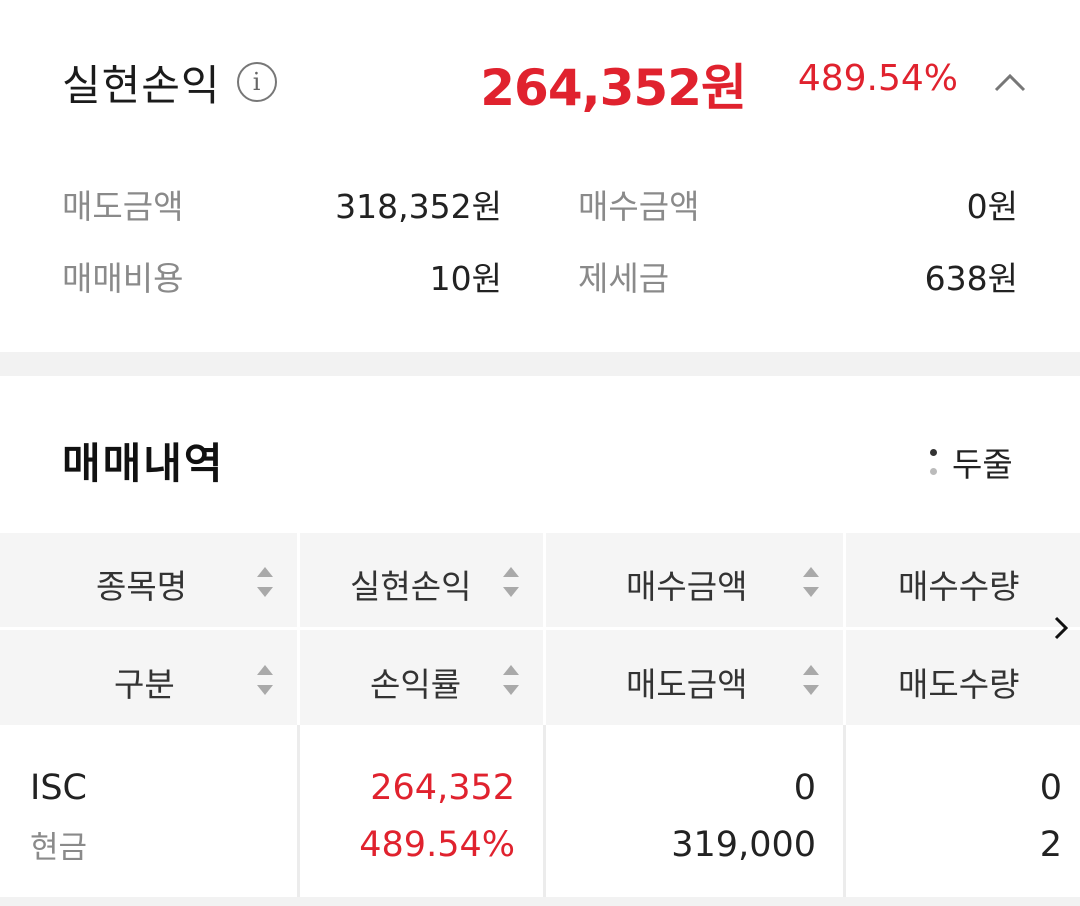  Describe the element at coordinates (624, 278) in the screenshot. I see `summary-item-label: 제세금` at that location.